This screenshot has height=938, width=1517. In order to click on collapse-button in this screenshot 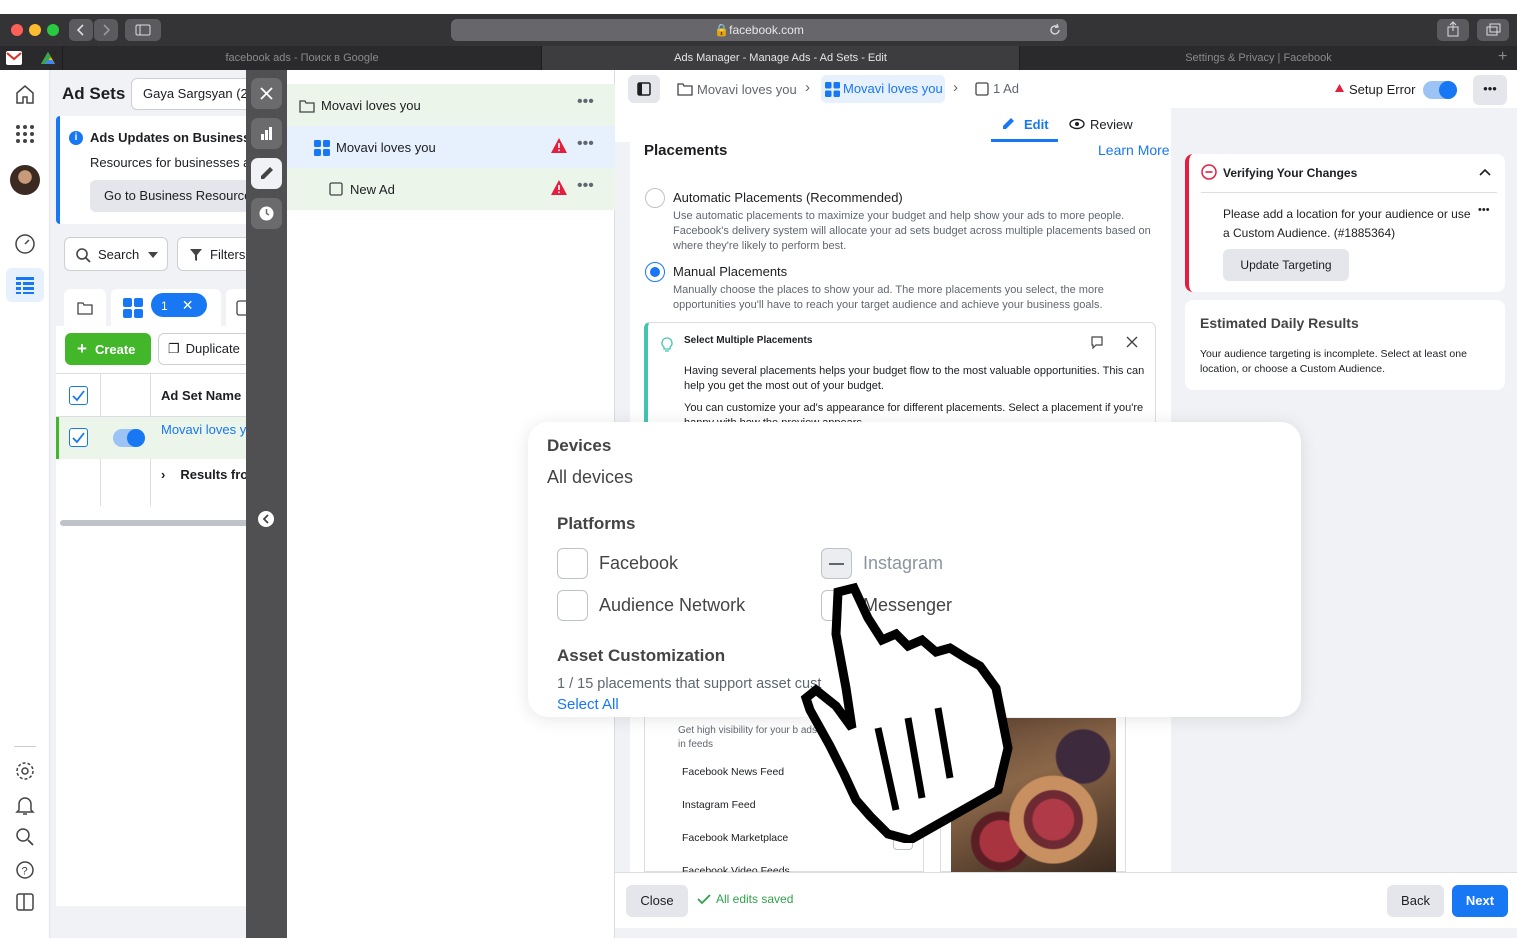, I will do `click(266, 519)`.